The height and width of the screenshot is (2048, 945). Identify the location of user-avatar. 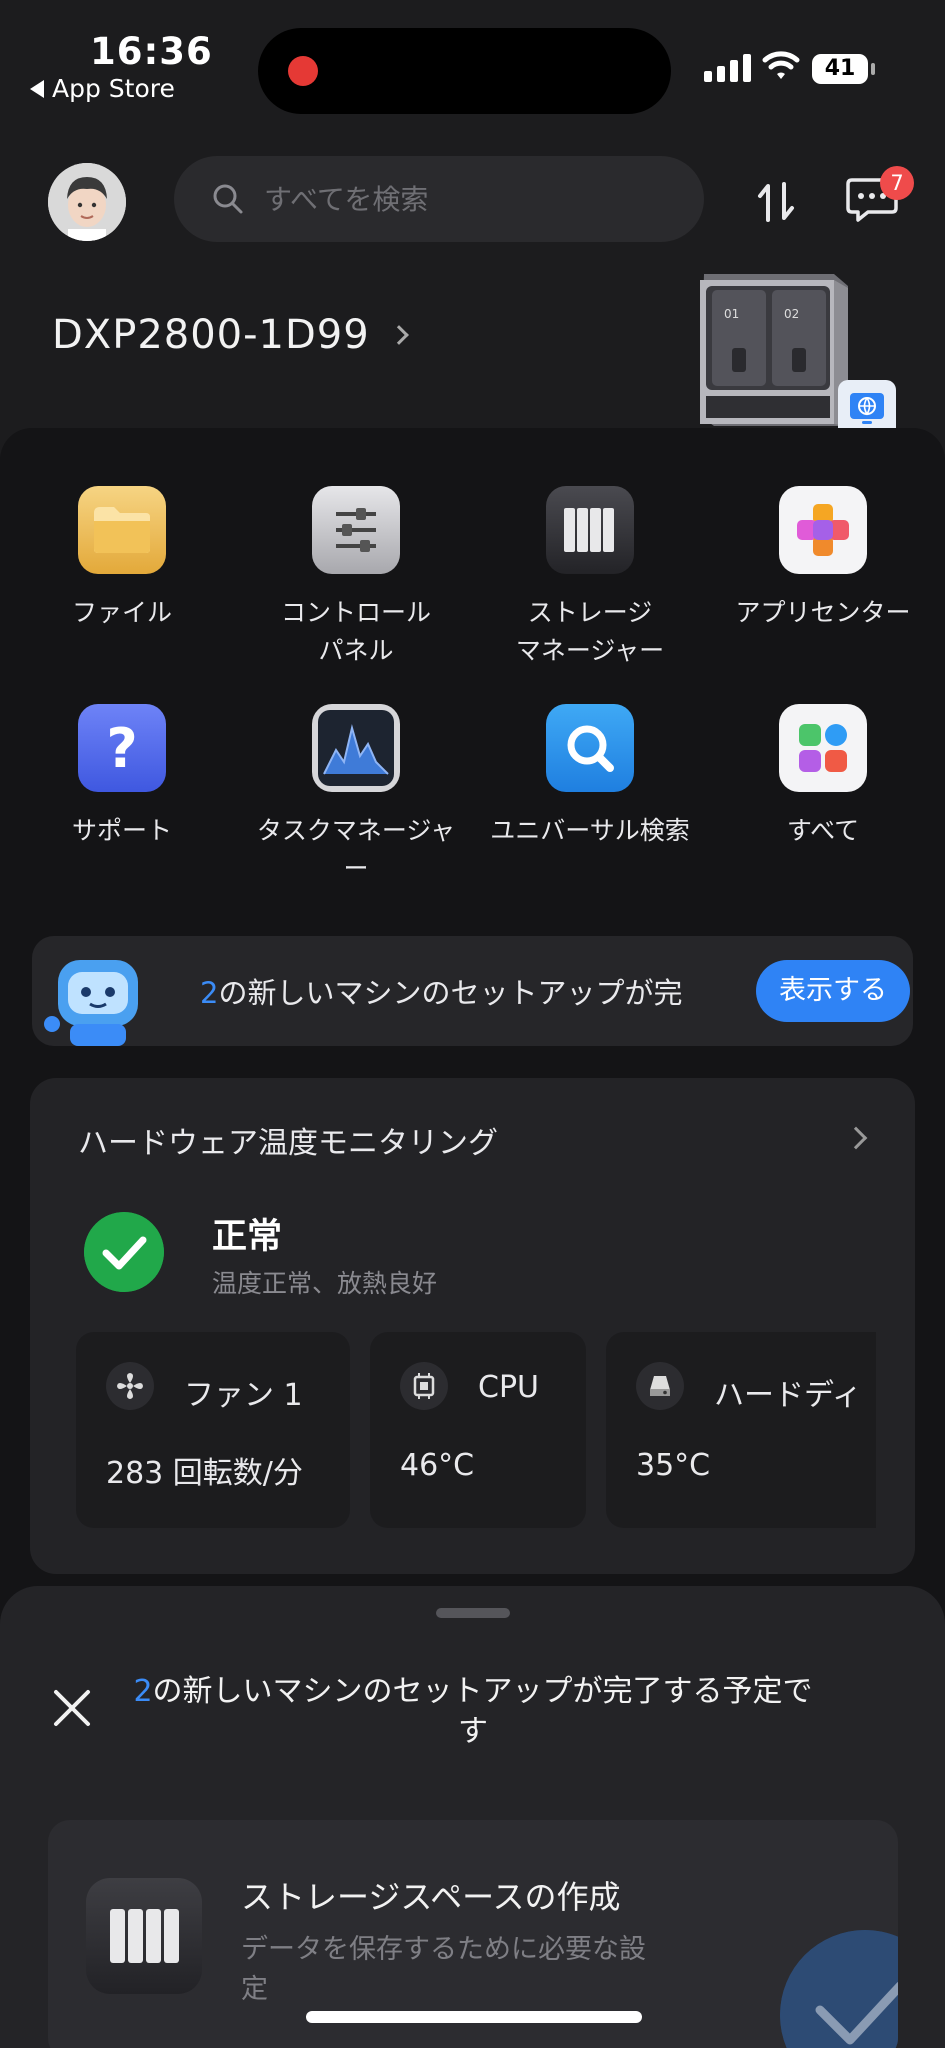
(87, 202).